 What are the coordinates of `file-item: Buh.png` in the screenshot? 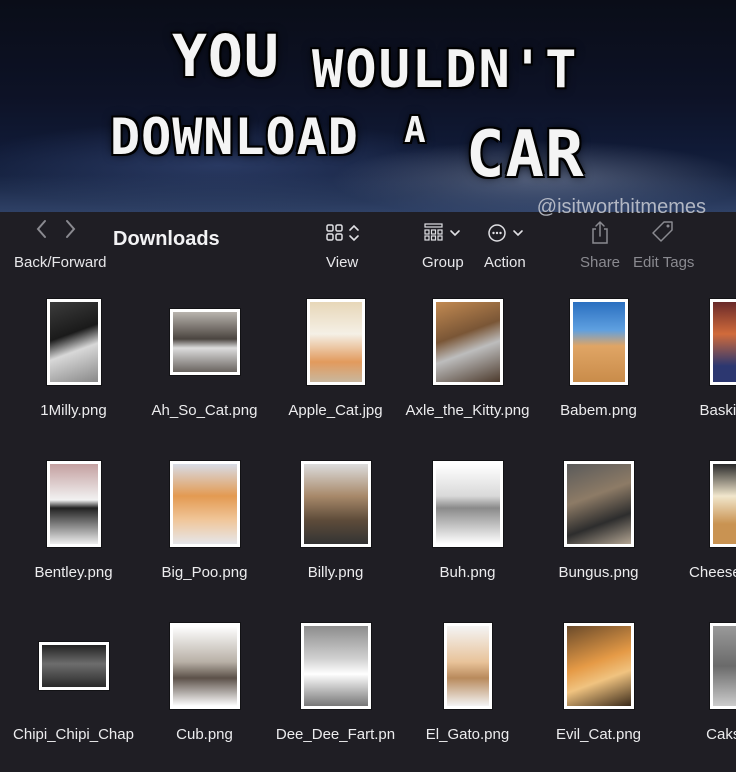 It's located at (467, 535).